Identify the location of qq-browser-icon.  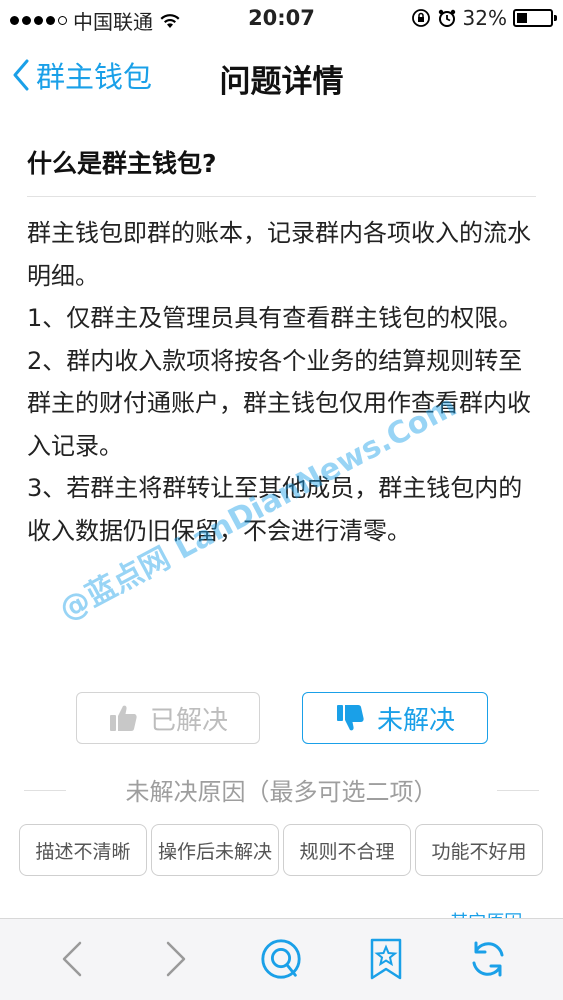
(281, 959).